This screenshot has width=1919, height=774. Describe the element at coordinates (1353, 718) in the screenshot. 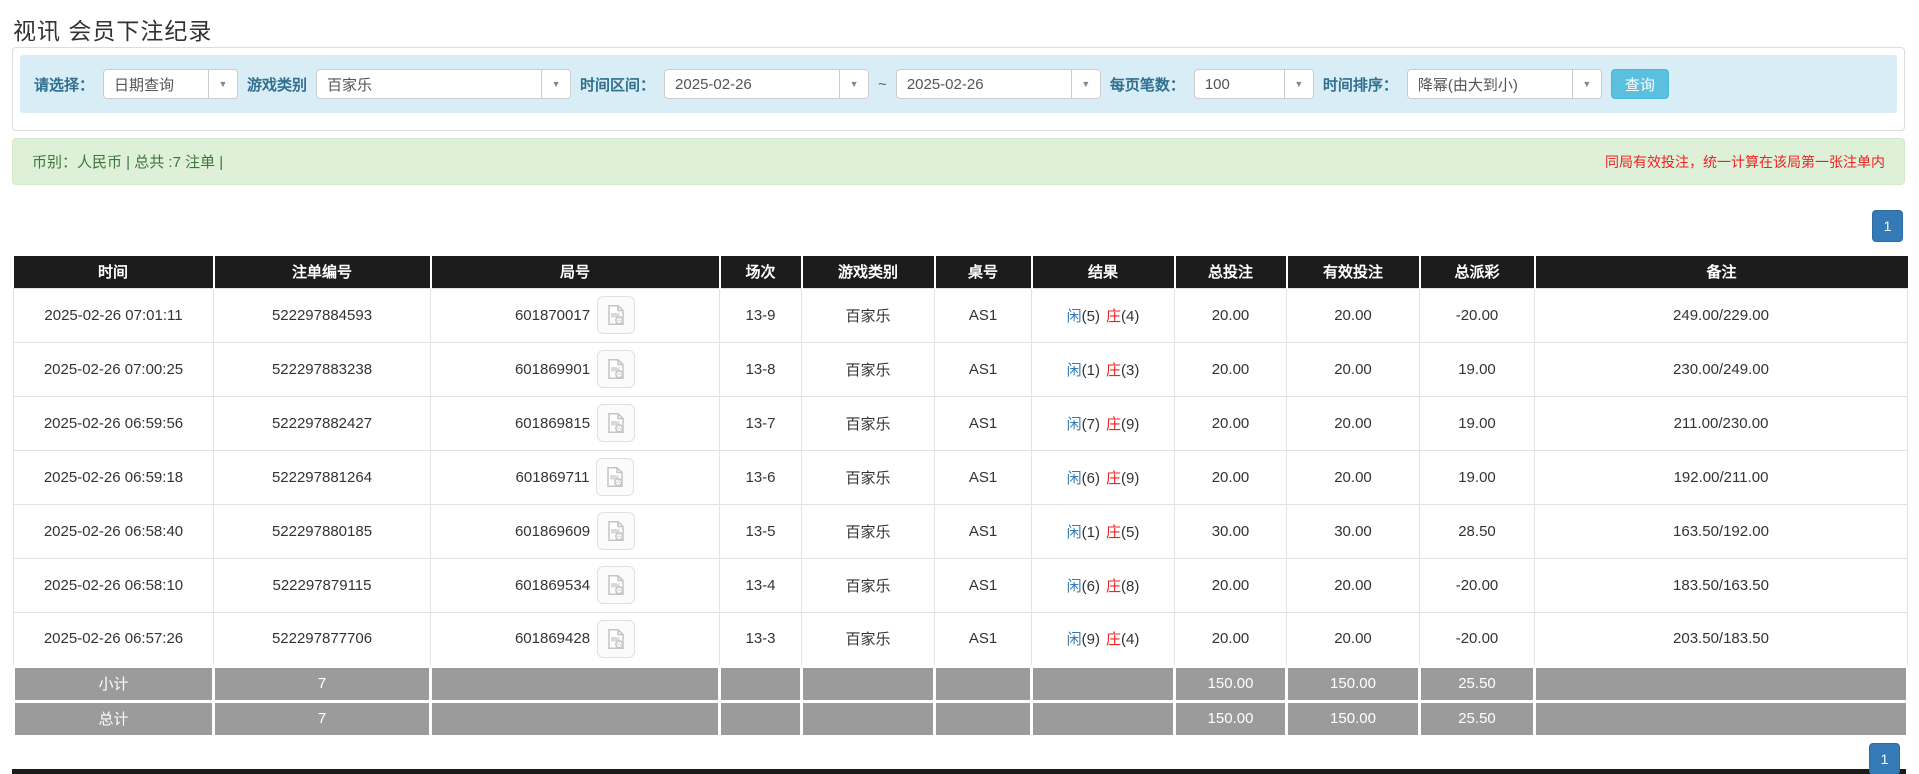

I see `total-valid-bet: 150.00` at that location.